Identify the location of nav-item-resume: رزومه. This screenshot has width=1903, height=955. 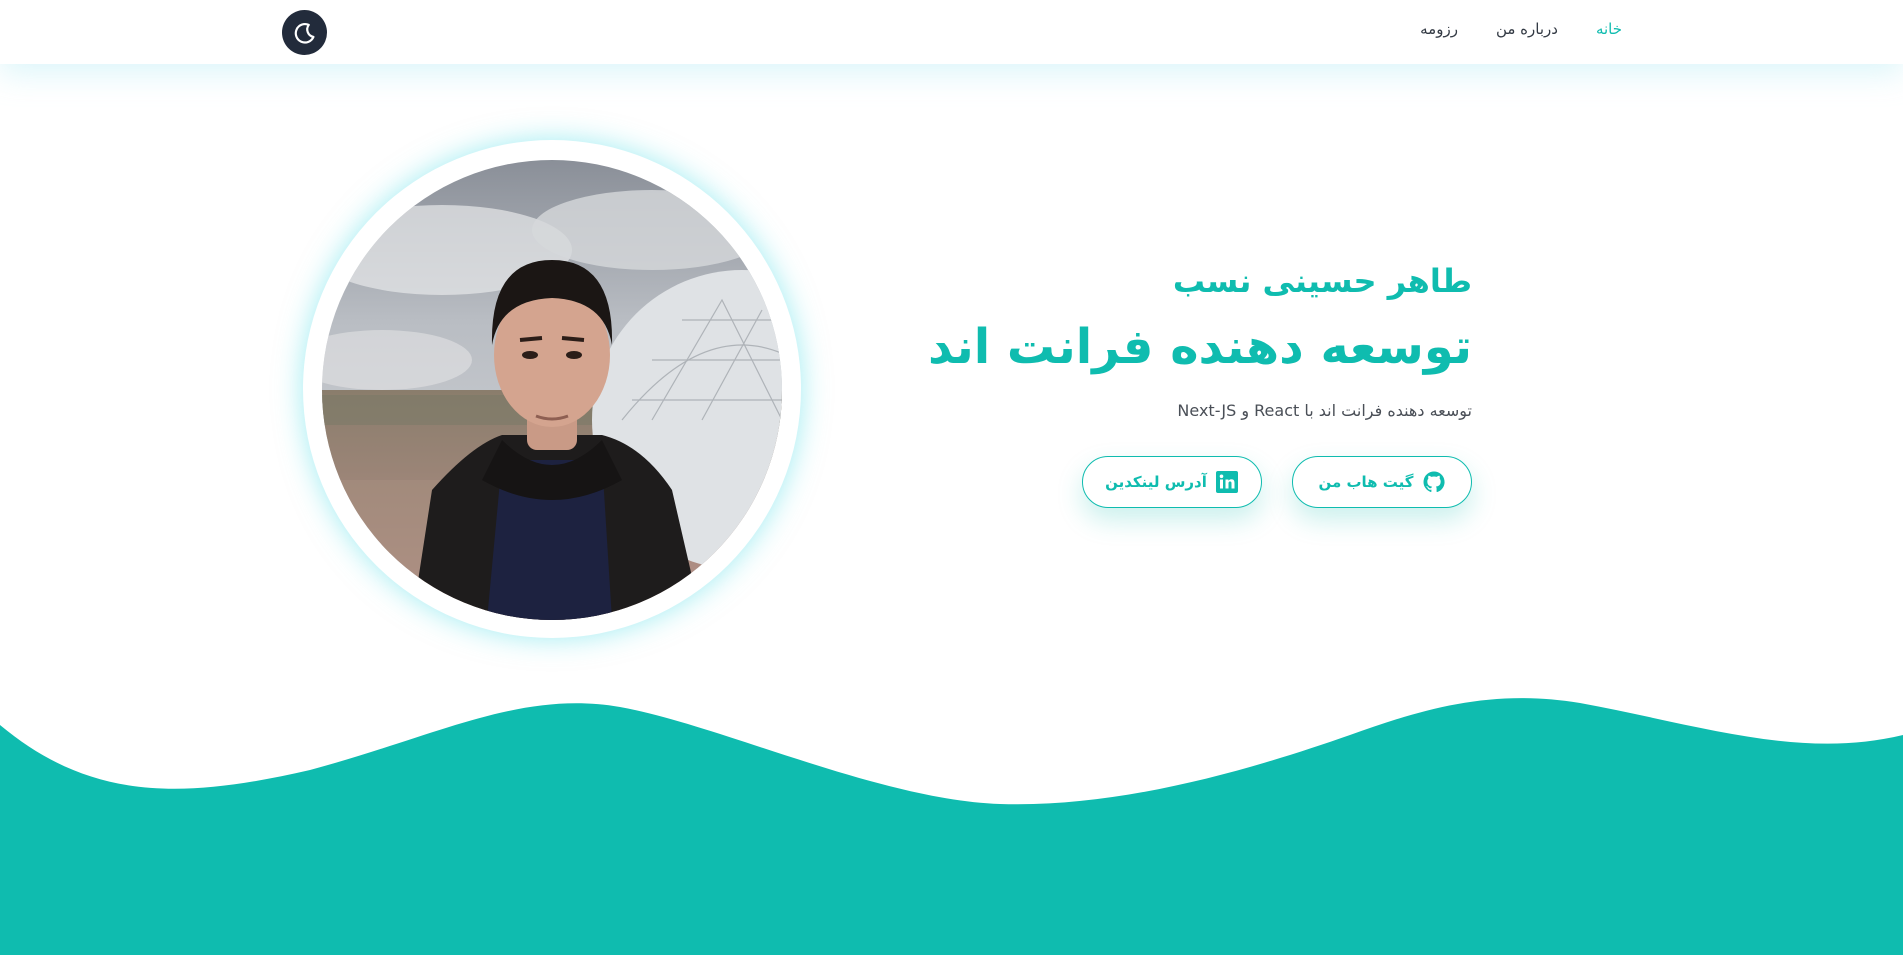
(1439, 29).